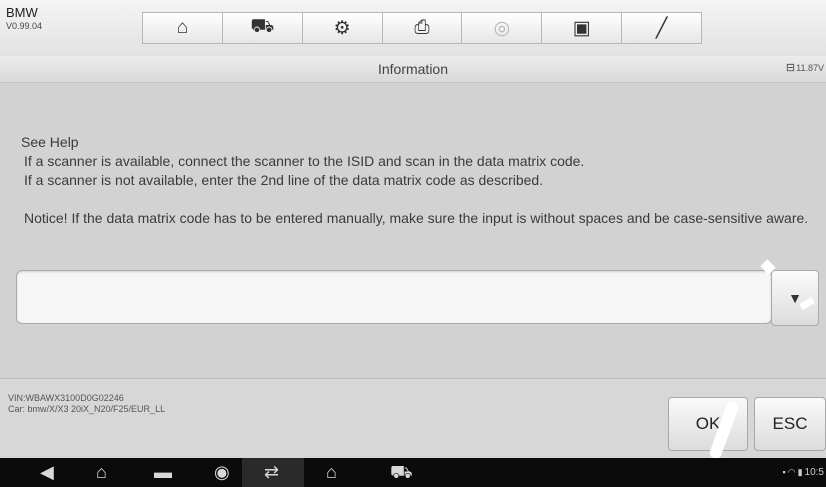  What do you see at coordinates (47, 472) in the screenshot?
I see `back-icon: ◀` at bounding box center [47, 472].